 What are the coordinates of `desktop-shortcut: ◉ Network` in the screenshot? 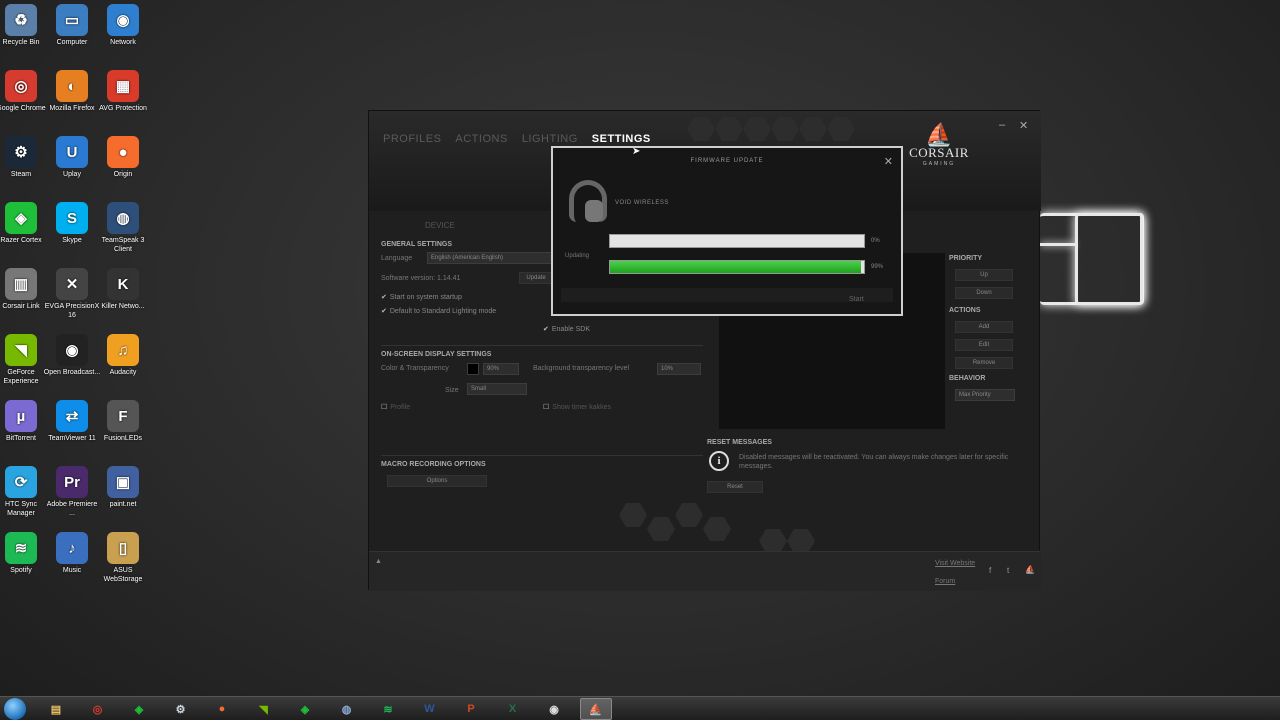 It's located at (123, 25).